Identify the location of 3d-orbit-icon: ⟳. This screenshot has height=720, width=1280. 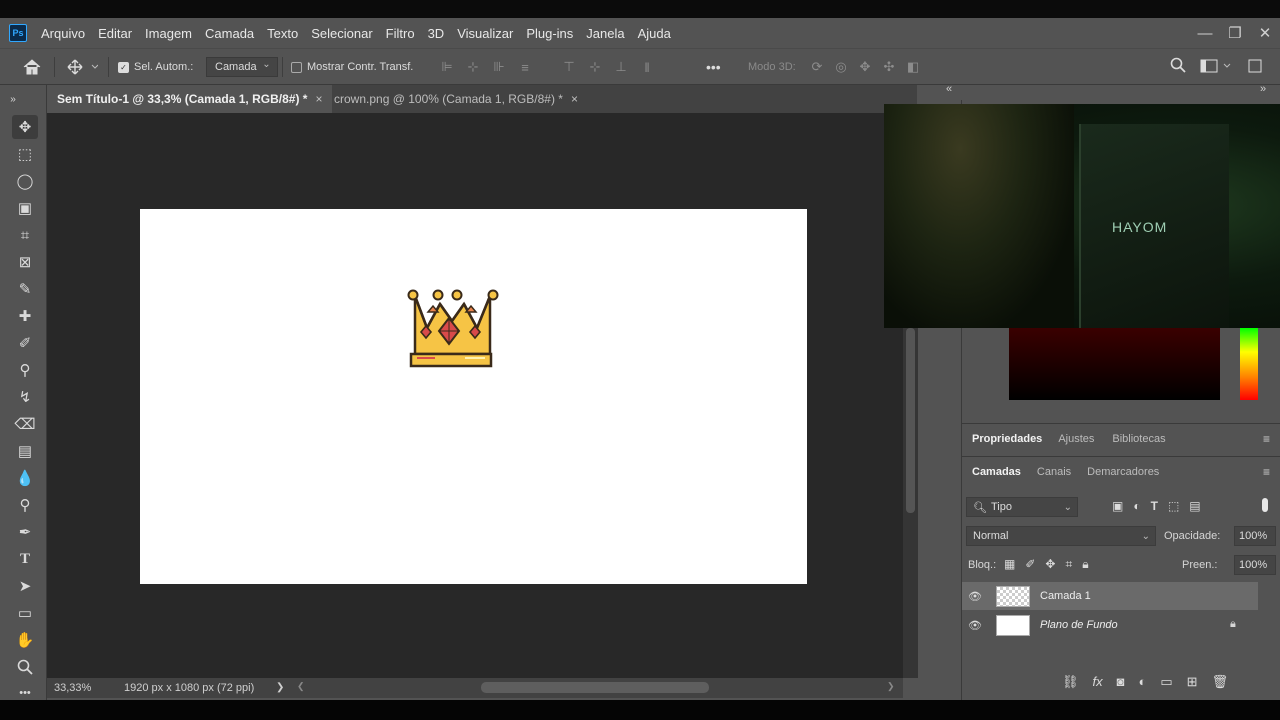
(817, 66).